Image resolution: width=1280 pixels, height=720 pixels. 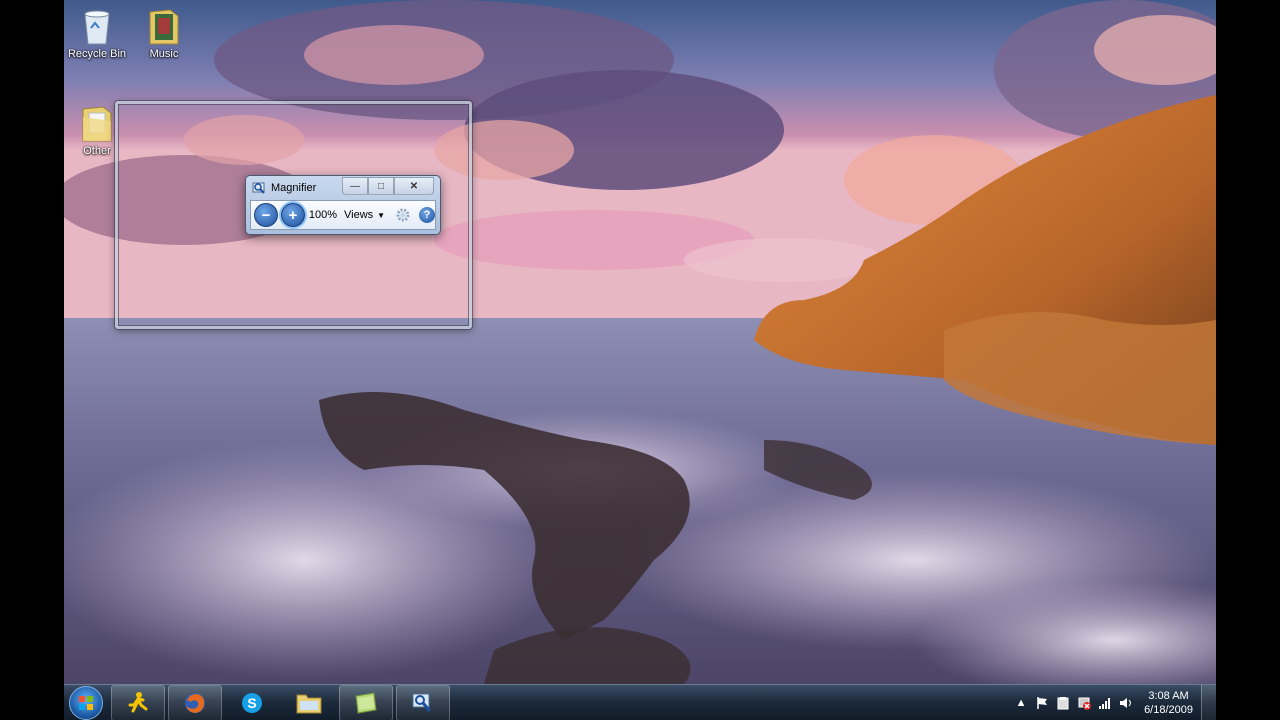 I want to click on taskbar-aim, so click(x=138, y=702).